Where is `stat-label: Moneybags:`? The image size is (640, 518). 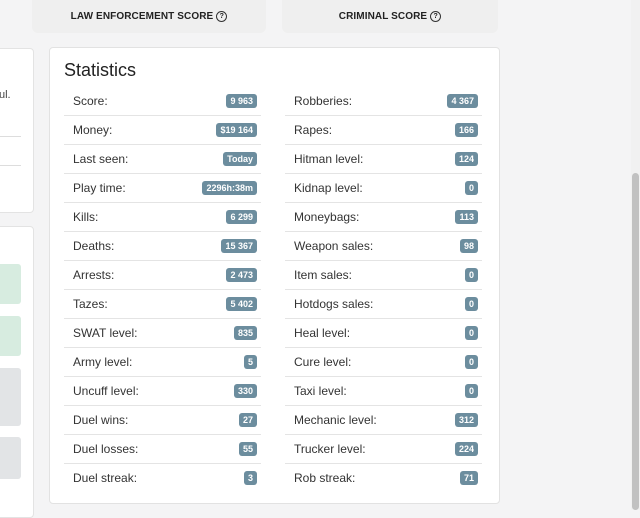
stat-label: Moneybags: is located at coordinates (327, 217).